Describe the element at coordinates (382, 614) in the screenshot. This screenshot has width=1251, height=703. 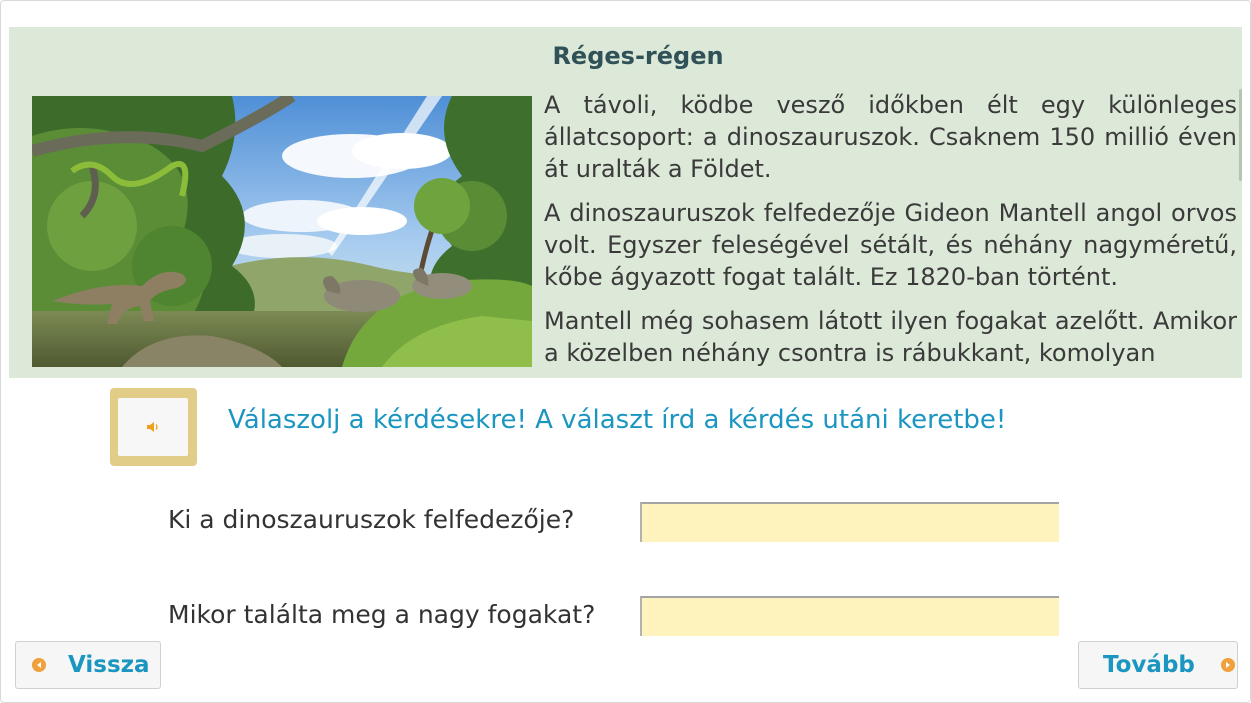
I see `question-label-2: Mikor találta meg a nagy fogakat?` at that location.